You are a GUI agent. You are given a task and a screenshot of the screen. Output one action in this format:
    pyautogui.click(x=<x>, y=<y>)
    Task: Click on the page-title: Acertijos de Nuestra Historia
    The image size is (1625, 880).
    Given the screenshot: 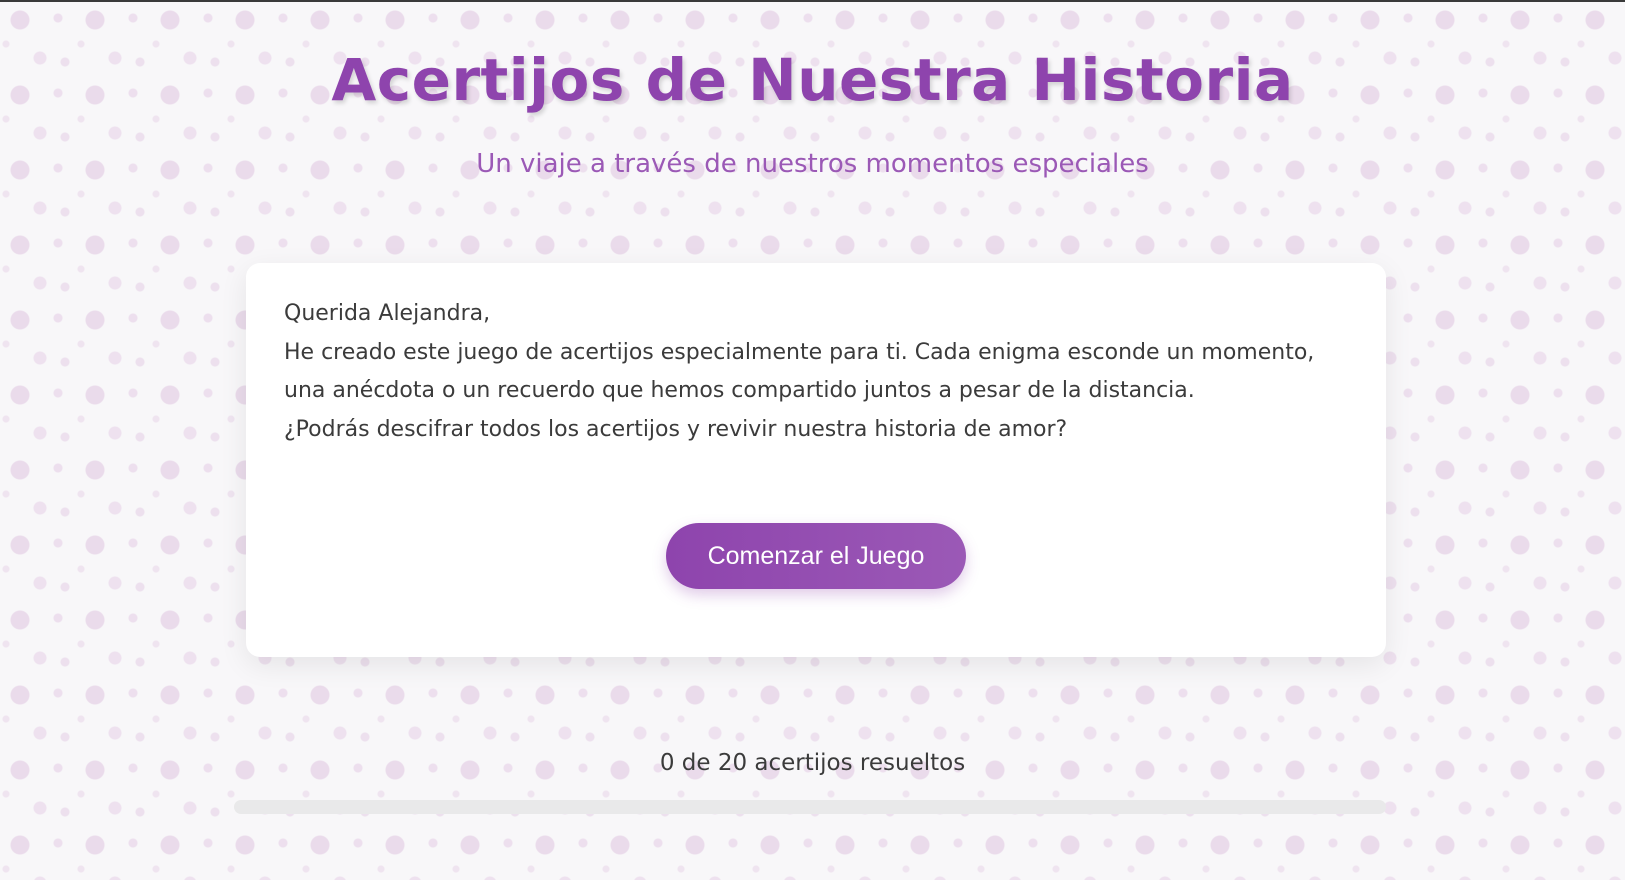 What is the action you would take?
    pyautogui.click(x=812, y=80)
    